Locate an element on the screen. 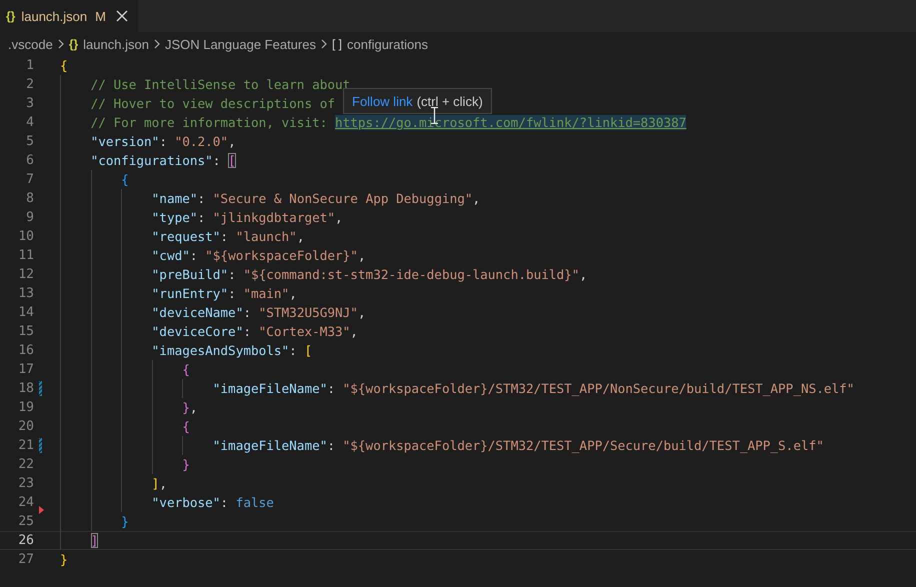  line-number: 10 is located at coordinates (25, 236).